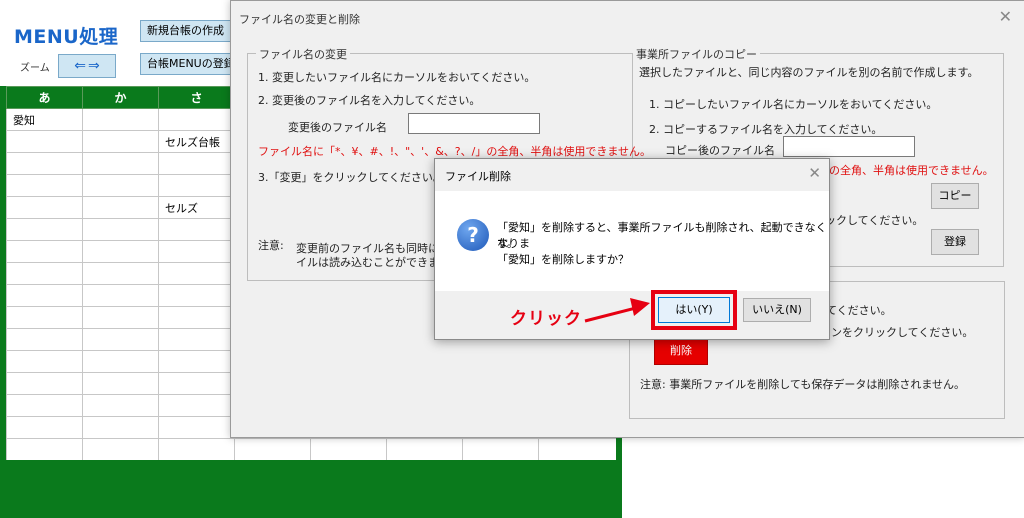  Describe the element at coordinates (66, 37) in the screenshot. I see `menu-title: MENU処理` at that location.